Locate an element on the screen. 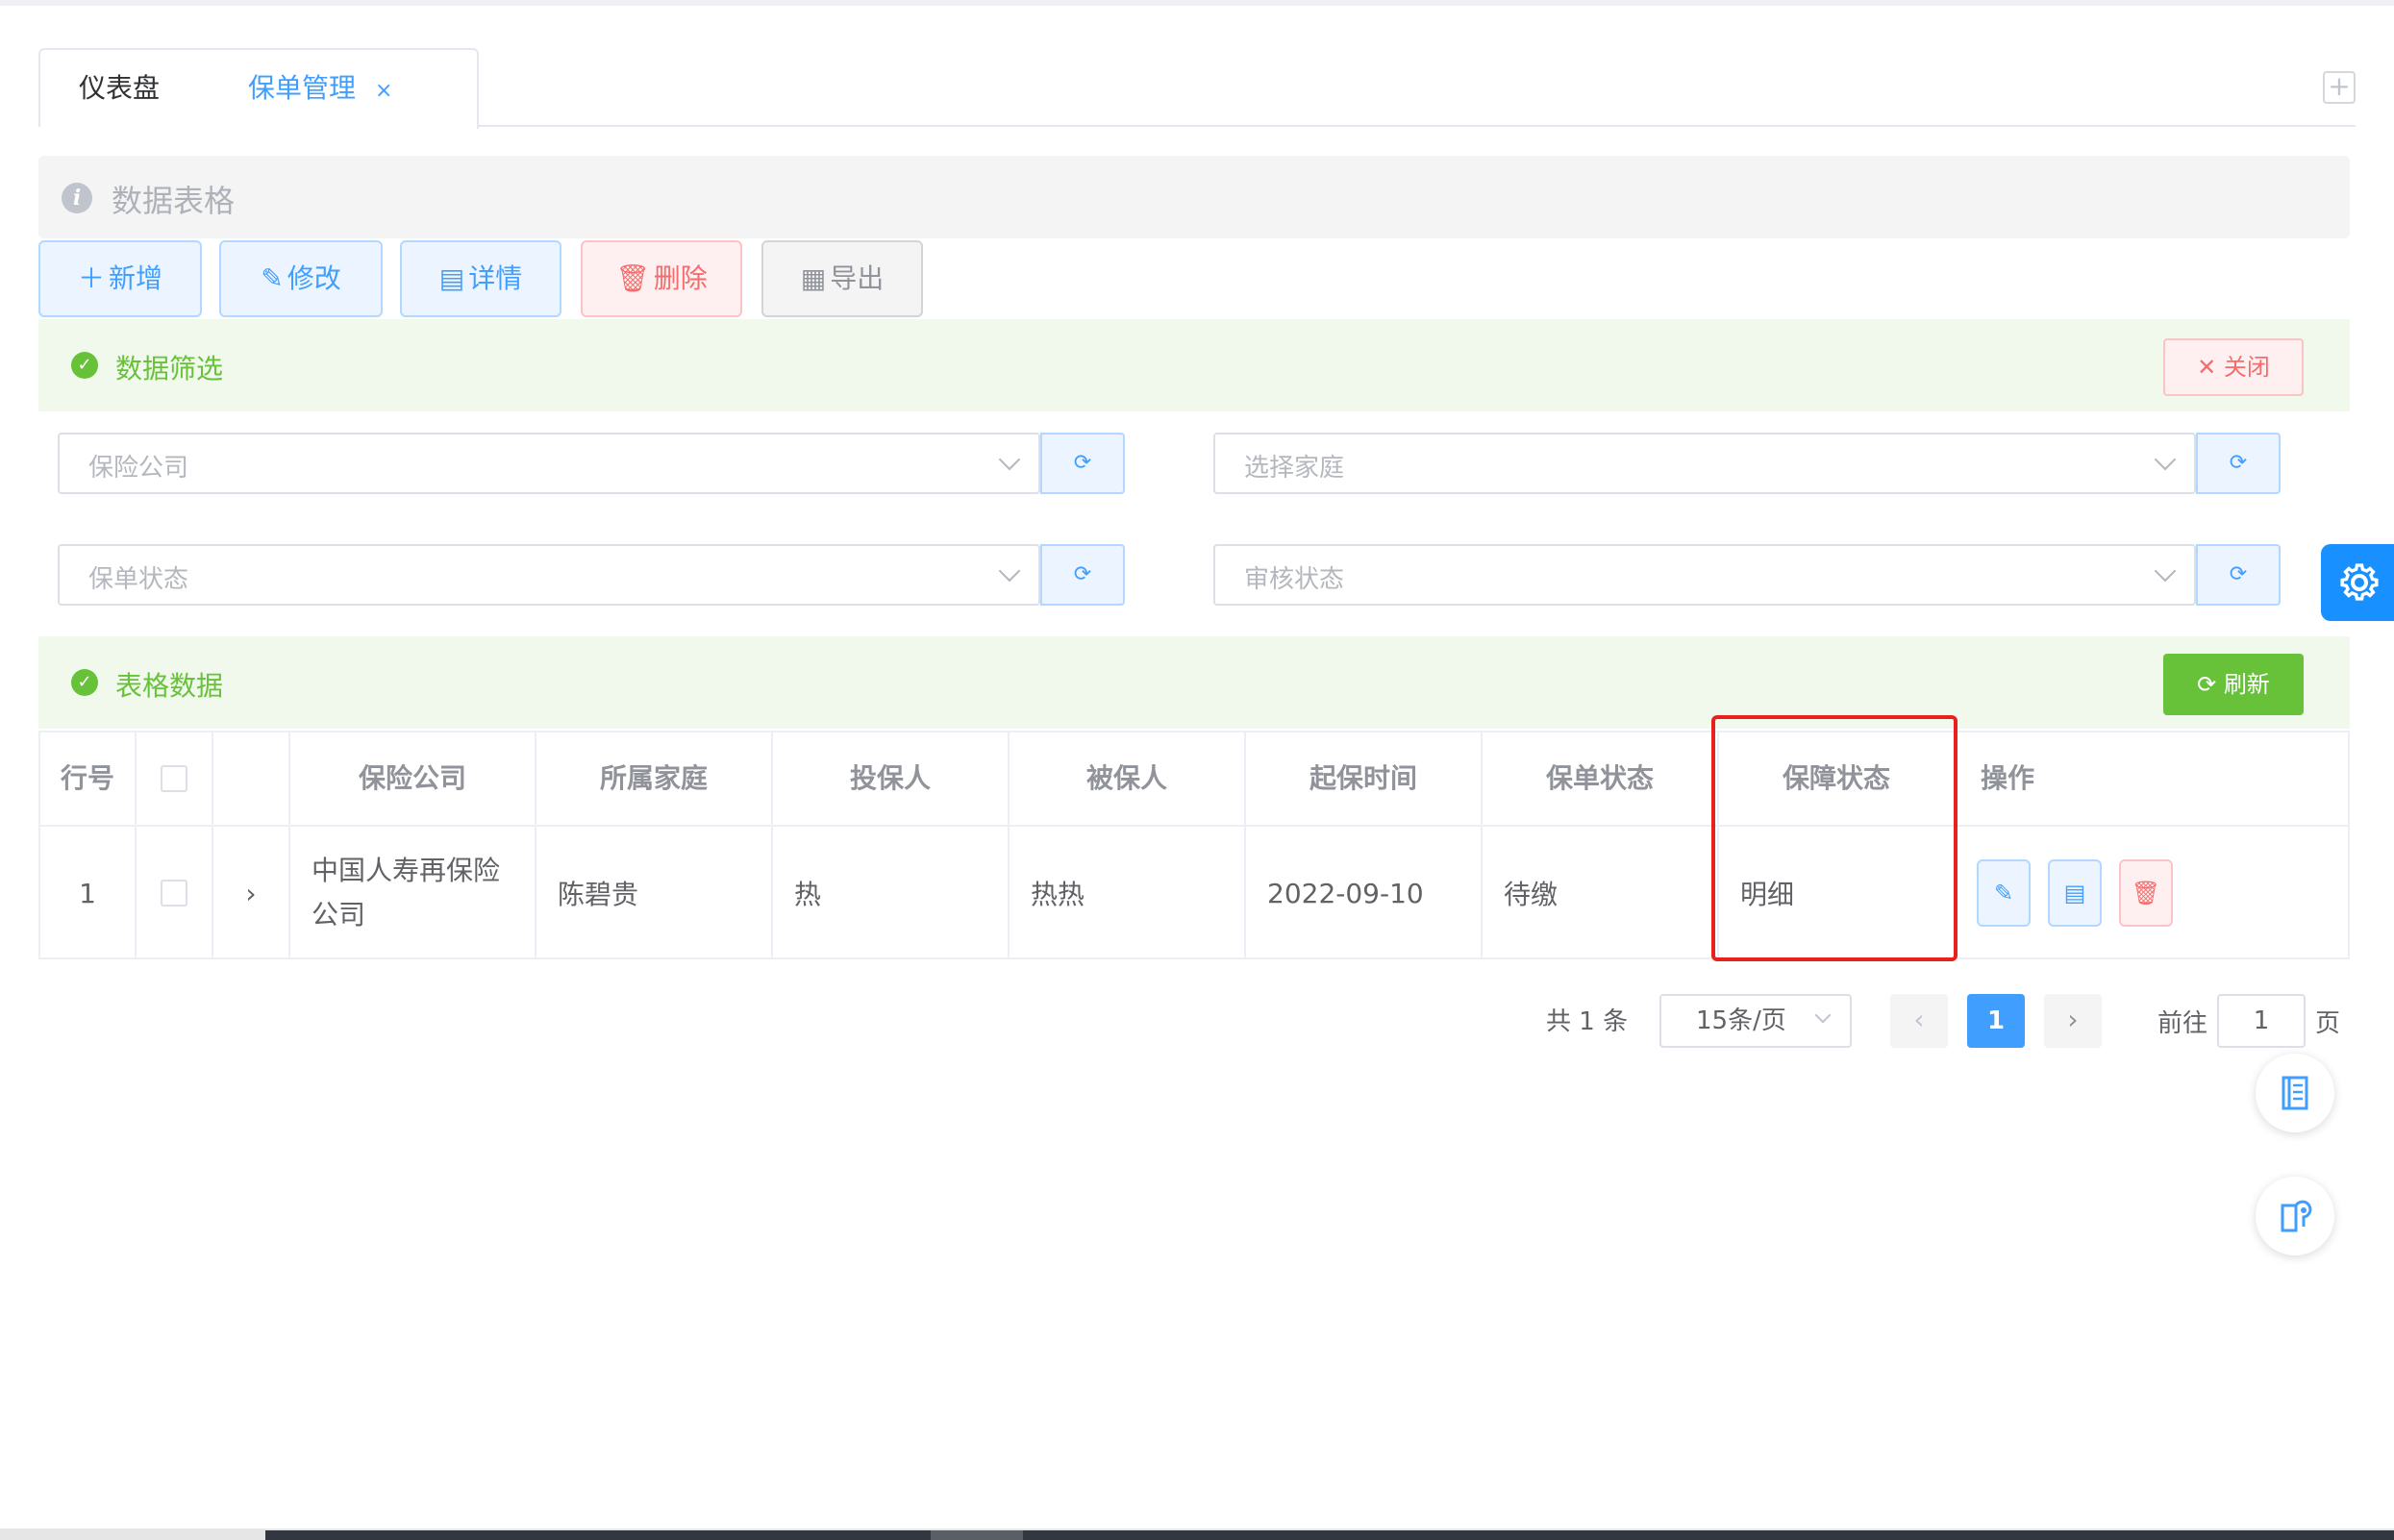  goto-page-input: 1 is located at coordinates (2261, 1021).